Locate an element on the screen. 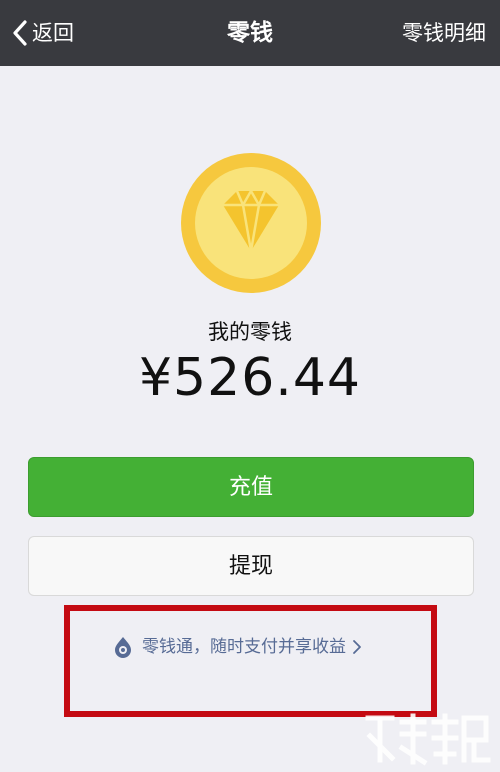 The height and width of the screenshot is (772, 500). balance-amount: ¥526.44 is located at coordinates (250, 378).